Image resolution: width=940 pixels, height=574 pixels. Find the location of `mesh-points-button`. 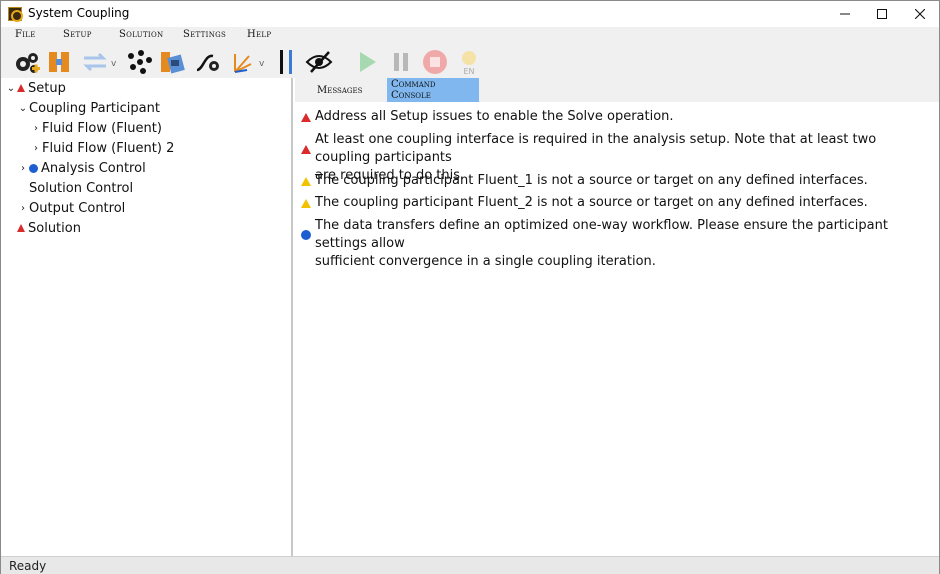

mesh-points-button is located at coordinates (139, 62).